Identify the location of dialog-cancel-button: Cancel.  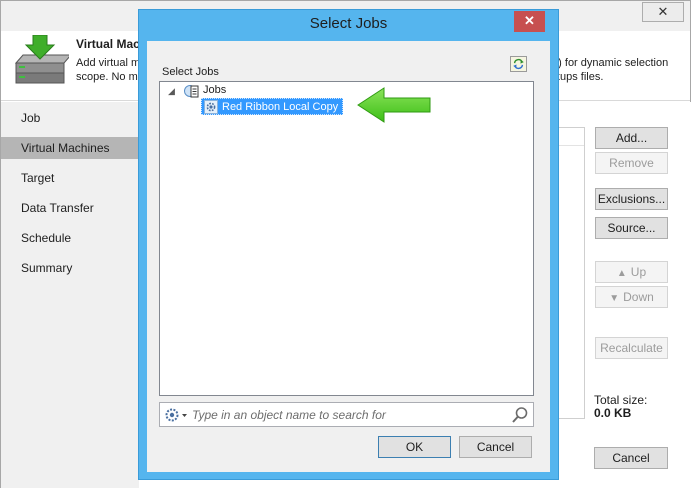
(495, 447).